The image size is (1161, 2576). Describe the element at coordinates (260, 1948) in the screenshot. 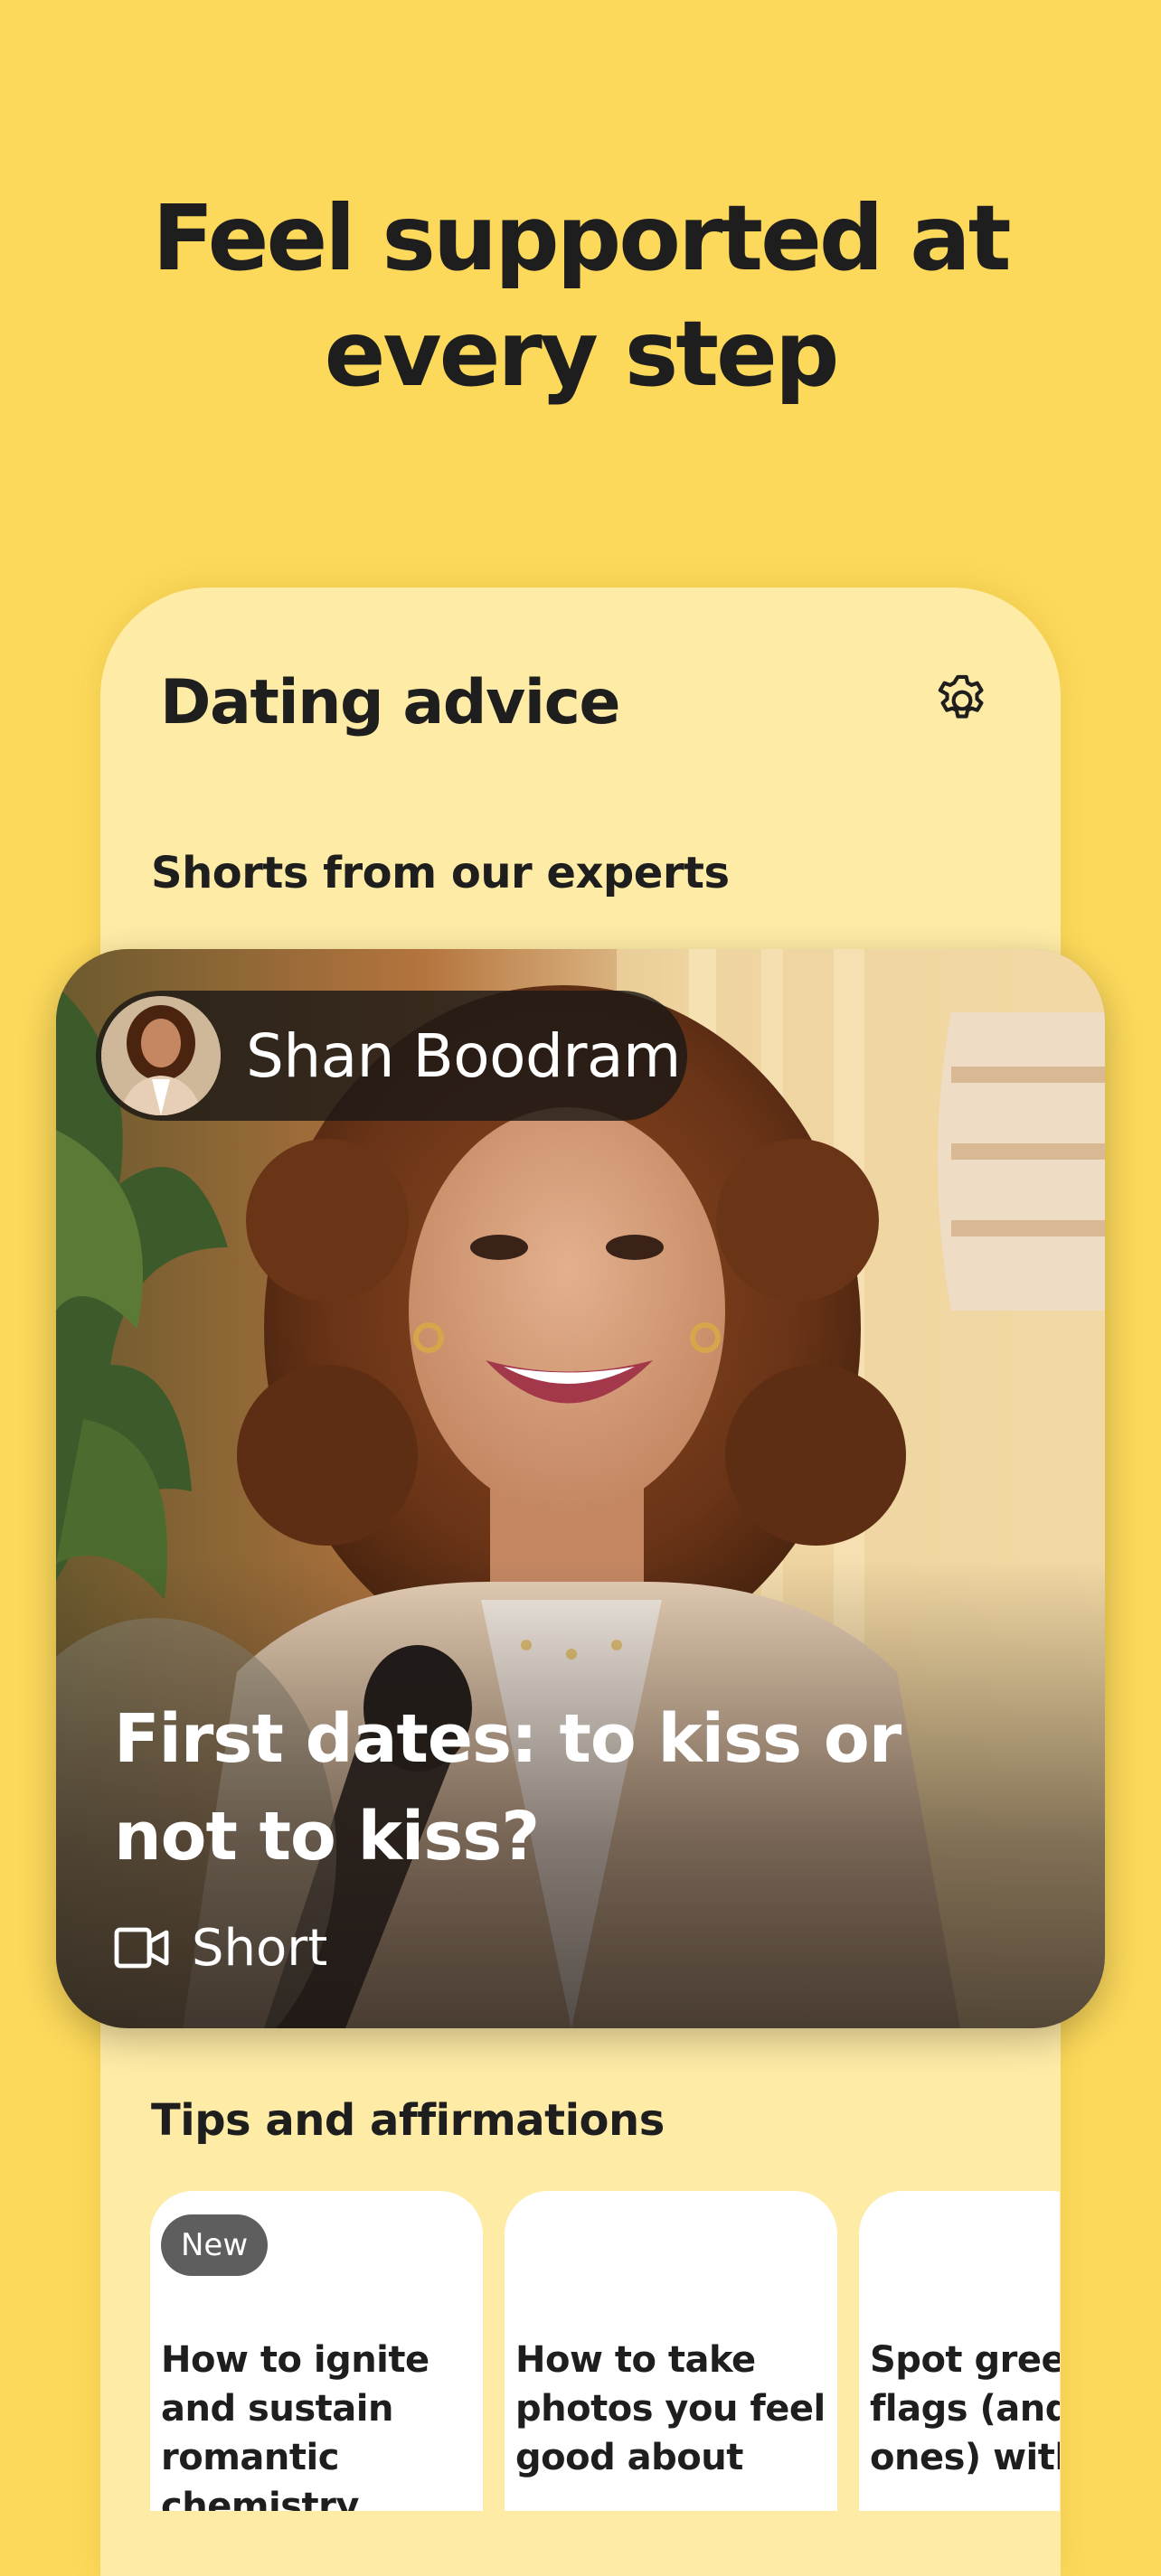

I see `video-type-text: Short` at that location.